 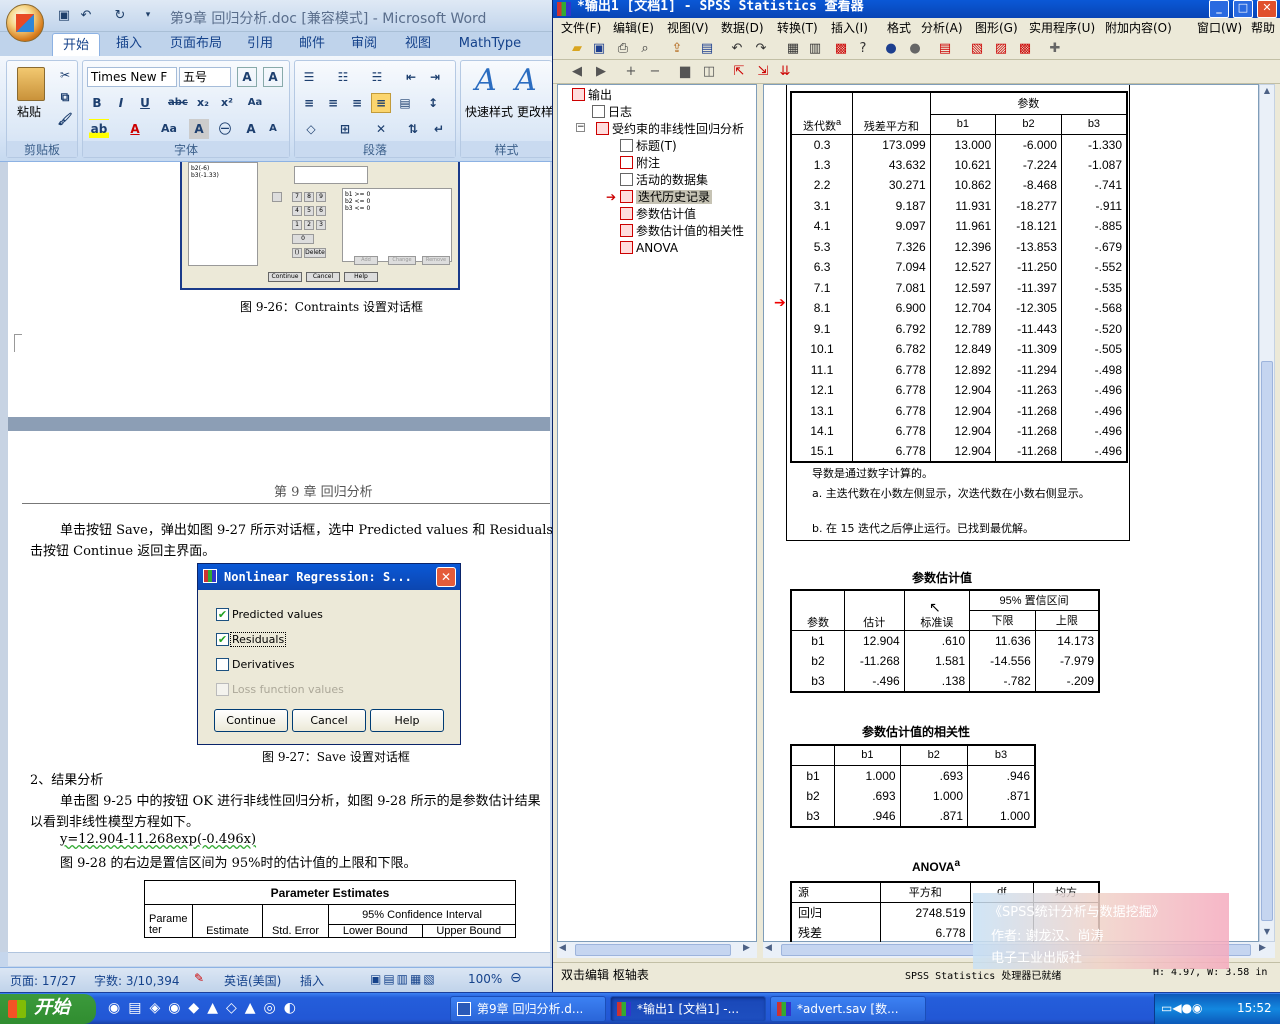 I want to click on goto-case-icon: ▥, so click(x=815, y=49).